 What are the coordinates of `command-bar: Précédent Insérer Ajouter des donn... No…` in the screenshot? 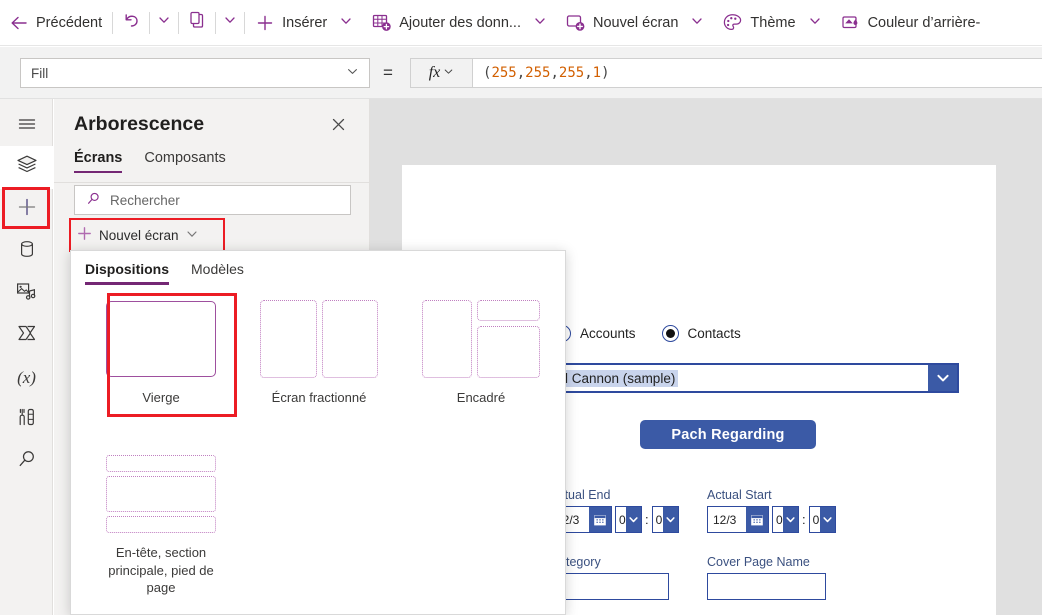 It's located at (521, 23).